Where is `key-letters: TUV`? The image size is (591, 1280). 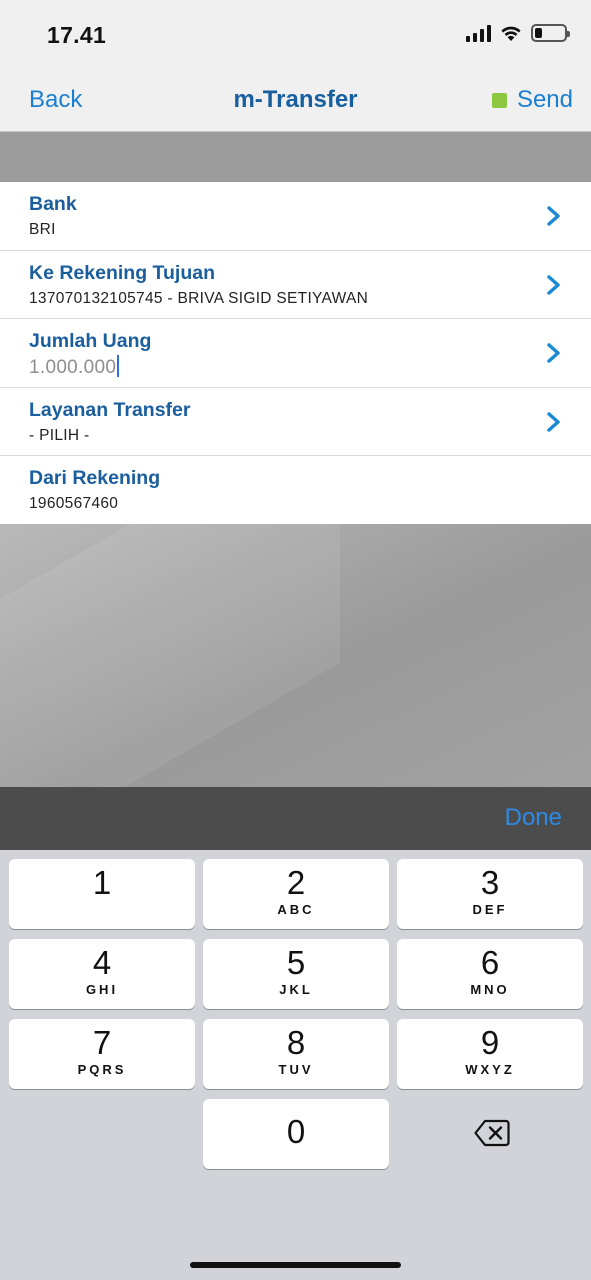
key-letters: TUV is located at coordinates (296, 1069).